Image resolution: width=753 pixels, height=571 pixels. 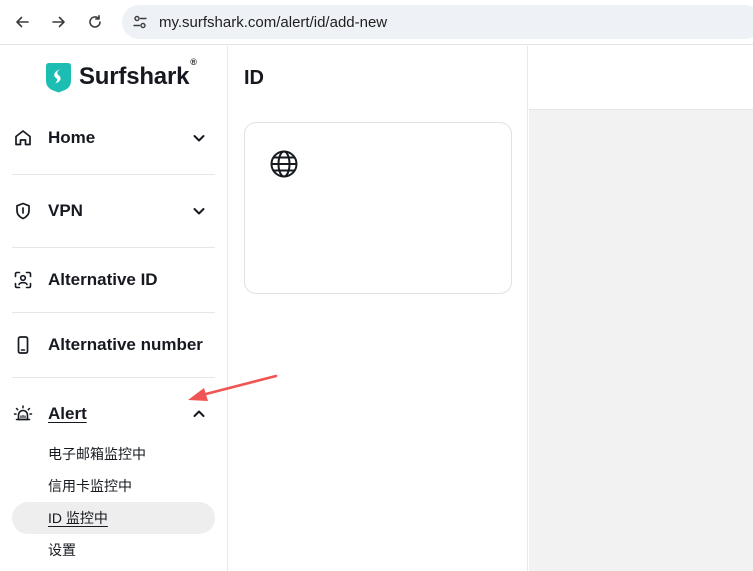 What do you see at coordinates (193, 62) in the screenshot?
I see `registered-mark: ®` at bounding box center [193, 62].